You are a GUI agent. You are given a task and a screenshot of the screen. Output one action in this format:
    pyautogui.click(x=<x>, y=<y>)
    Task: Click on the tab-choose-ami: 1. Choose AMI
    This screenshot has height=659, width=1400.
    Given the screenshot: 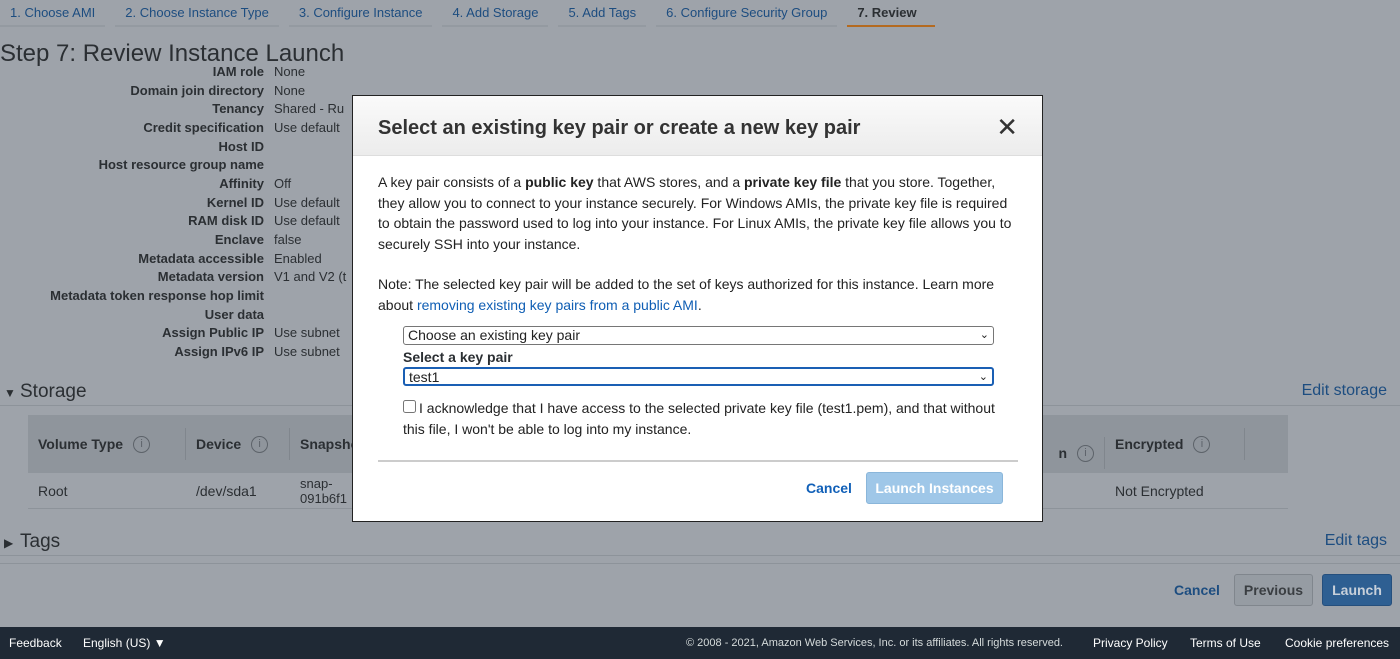 What is the action you would take?
    pyautogui.click(x=53, y=13)
    